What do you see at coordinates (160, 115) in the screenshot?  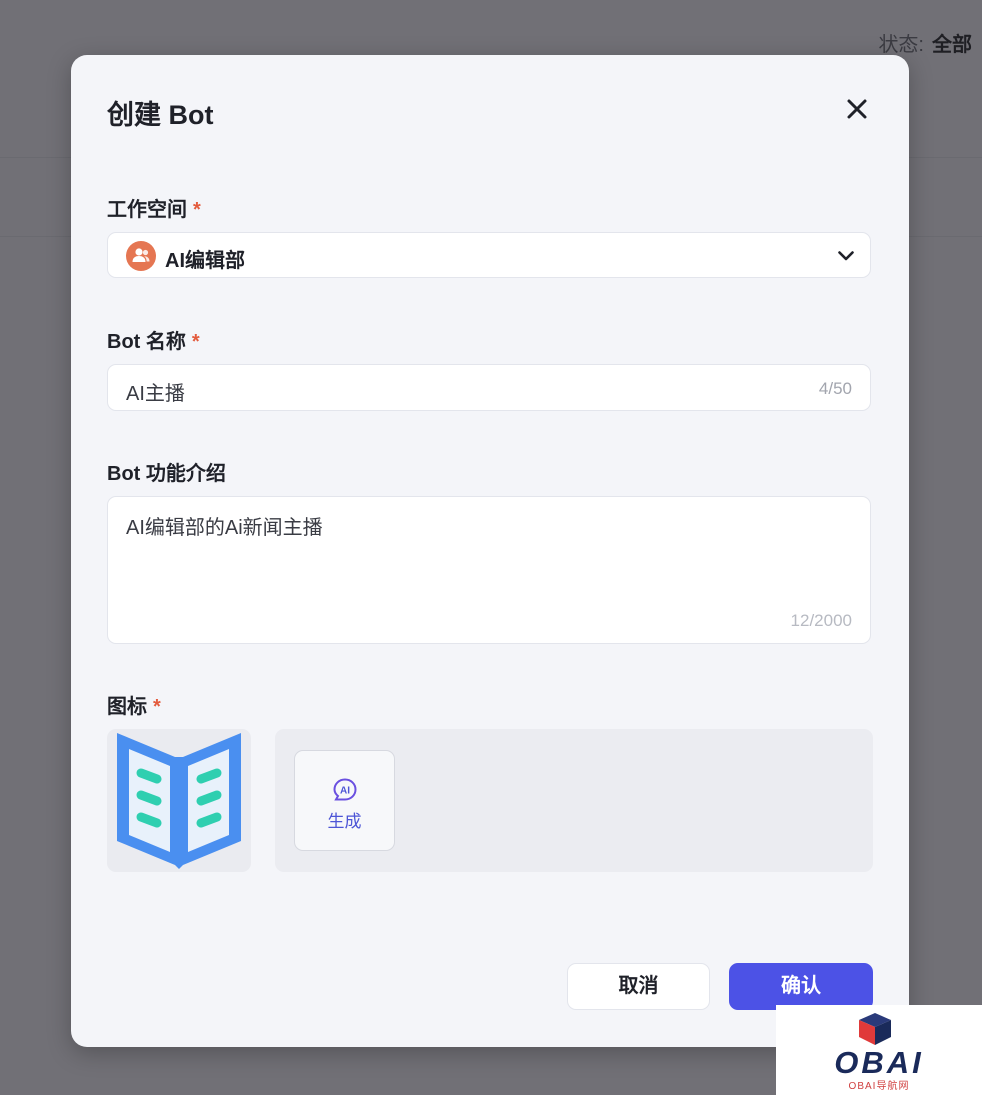 I see `dialog-title: 创建 Bot` at bounding box center [160, 115].